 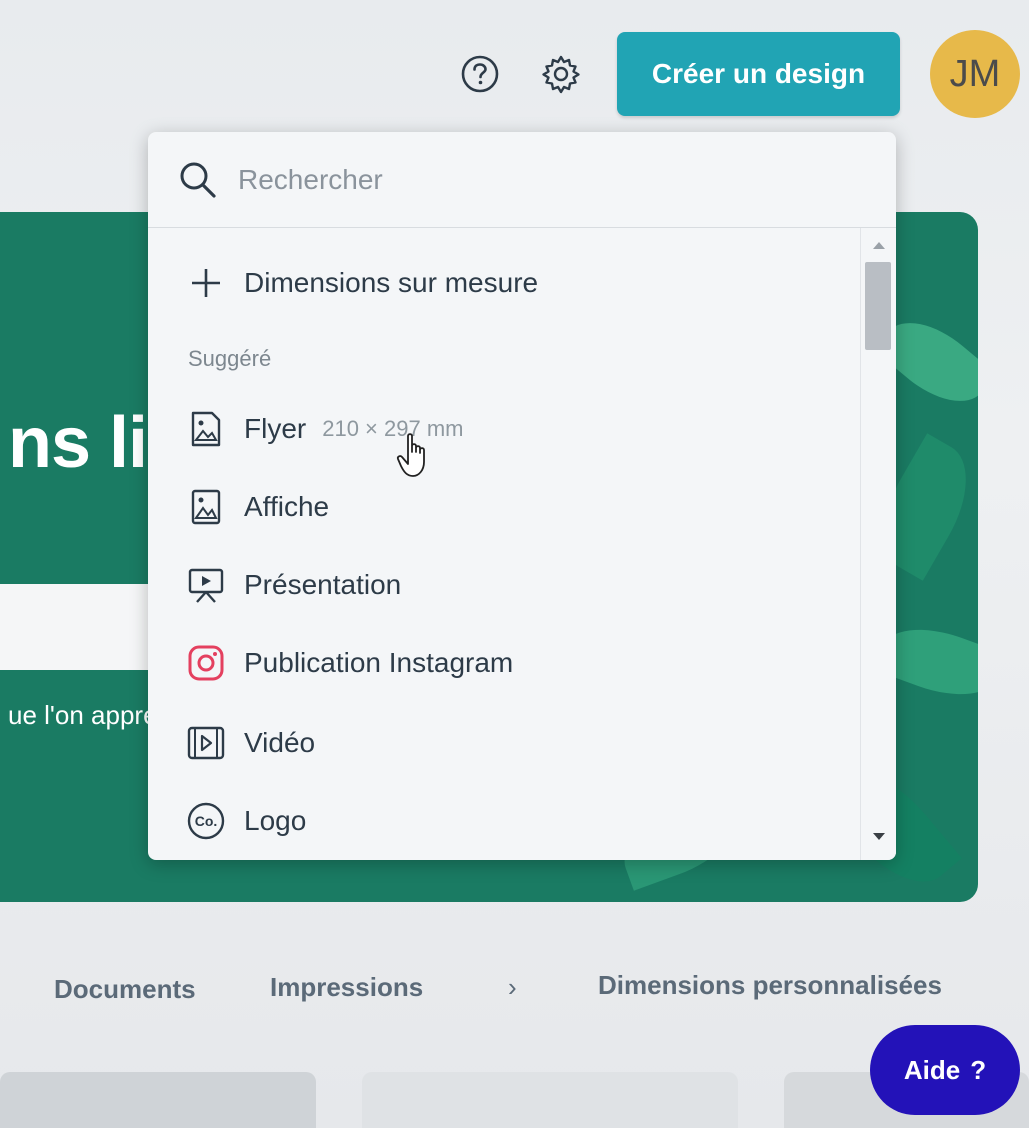 What do you see at coordinates (275, 428) in the screenshot?
I see `flyer-label: Flyer` at bounding box center [275, 428].